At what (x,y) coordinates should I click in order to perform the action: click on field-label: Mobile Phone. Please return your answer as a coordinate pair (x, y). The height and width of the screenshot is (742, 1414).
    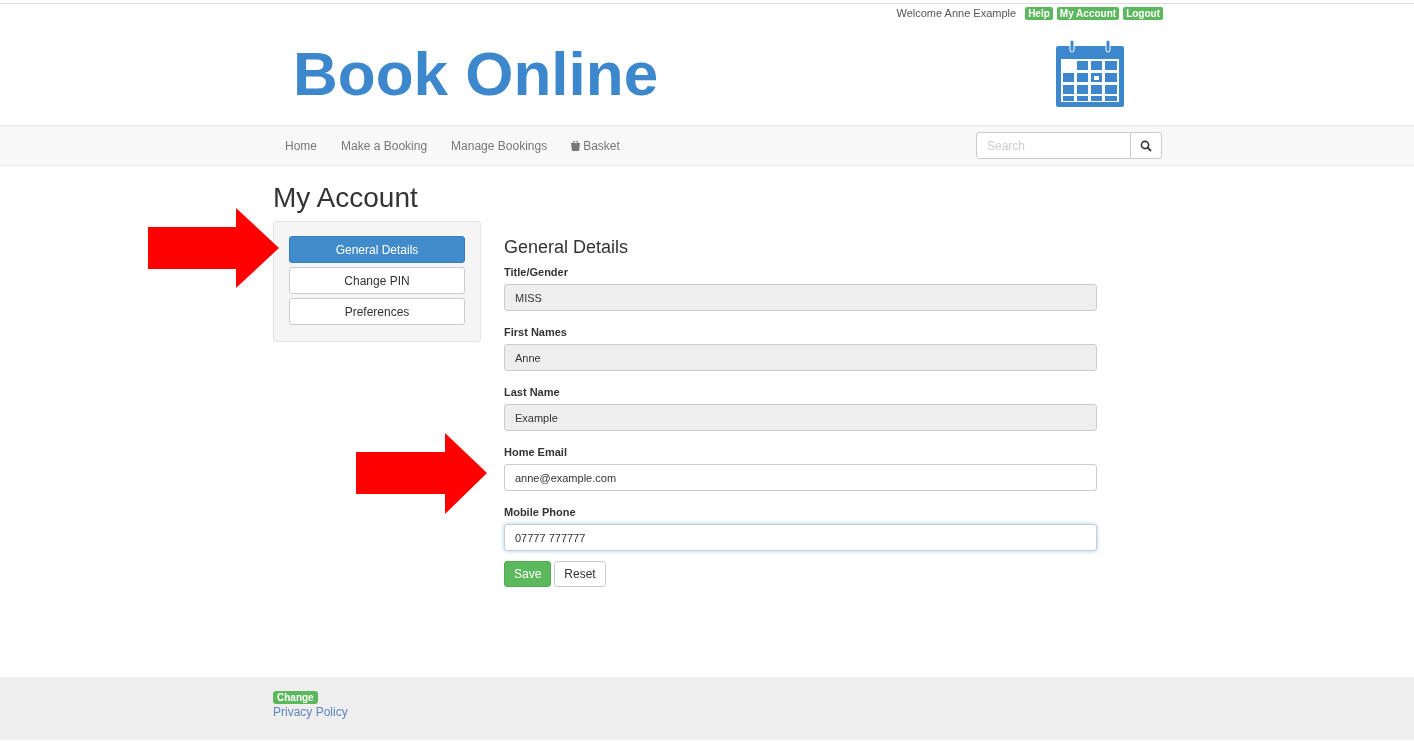
    Looking at the image, I should click on (540, 512).